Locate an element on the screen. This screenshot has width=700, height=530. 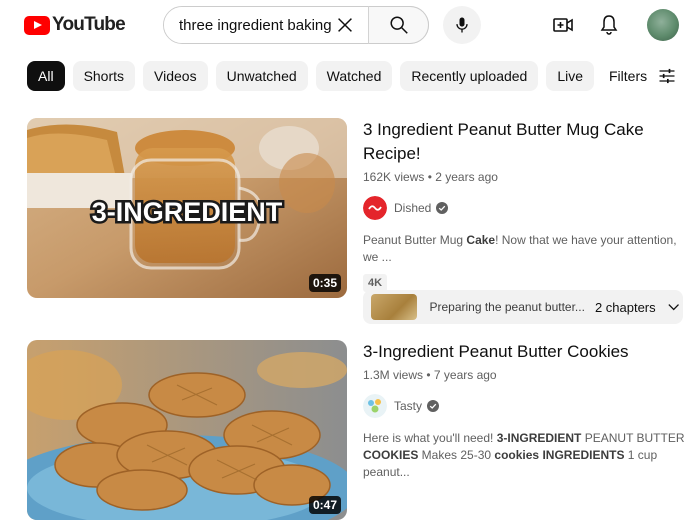
youtube-logo: YouTube is located at coordinates (75, 25).